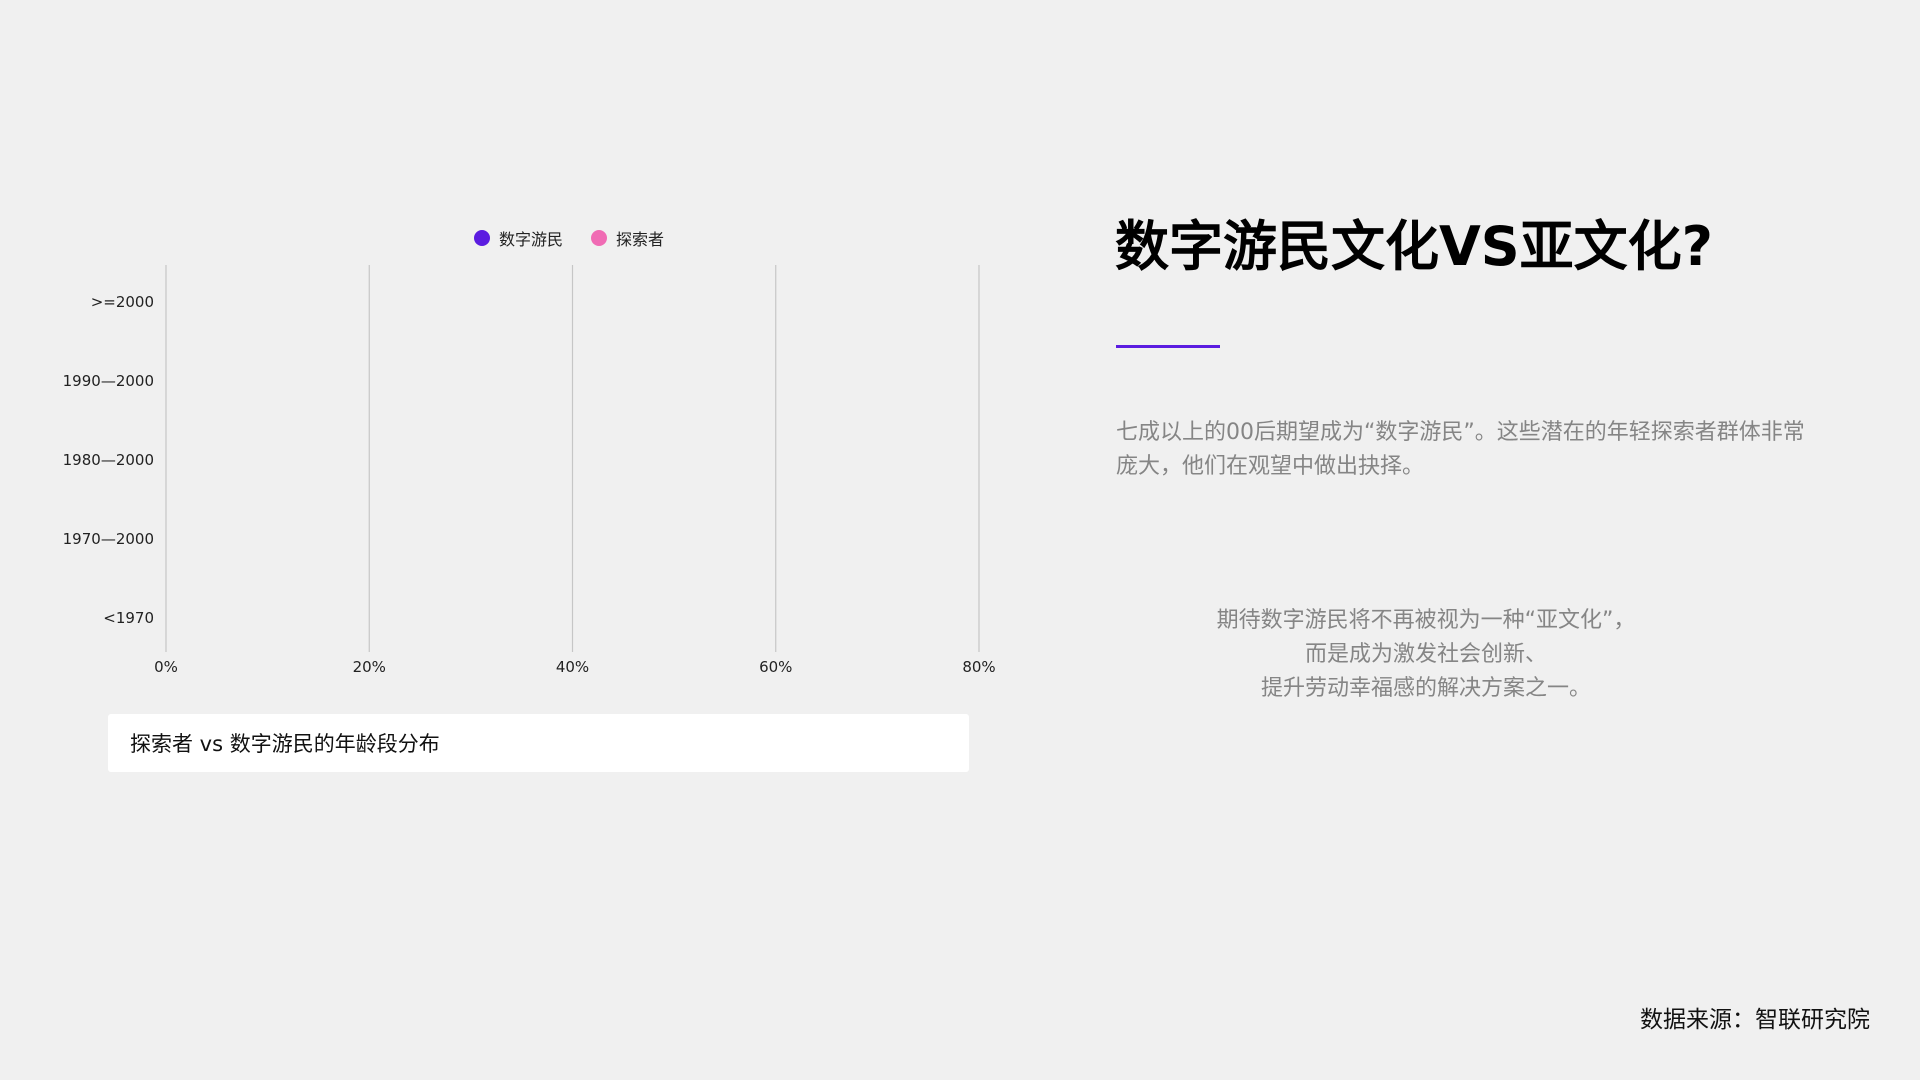 Image resolution: width=1920 pixels, height=1080 pixels. I want to click on data-source: 数据来源：智联研究院, so click(1755, 1020).